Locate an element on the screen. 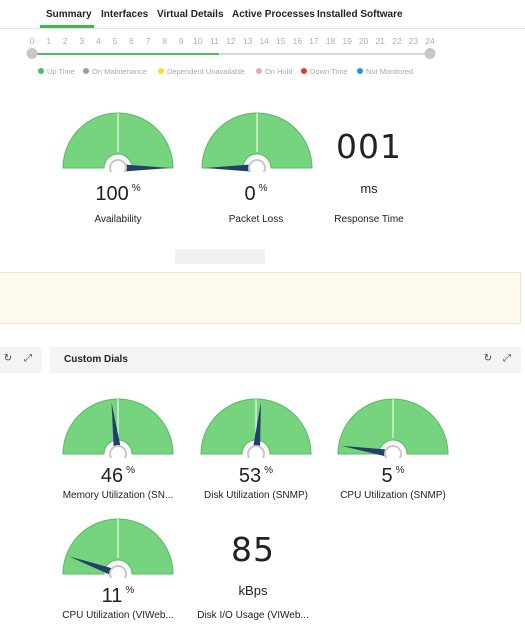 The height and width of the screenshot is (628, 525). cpu-utilization-viweb-value: 11% is located at coordinates (118, 596).